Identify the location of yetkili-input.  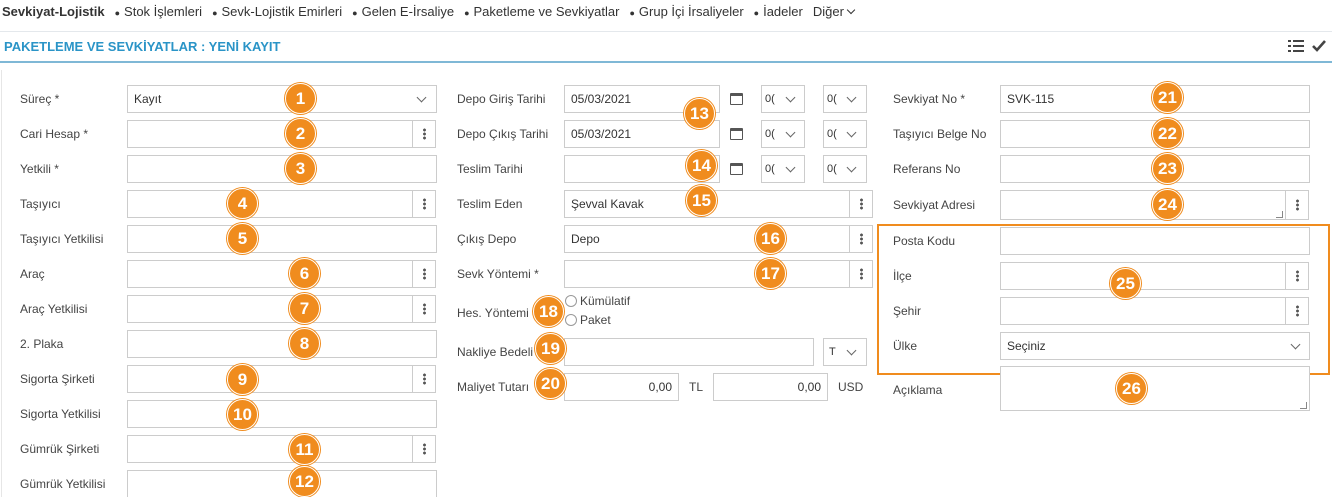
(282, 169).